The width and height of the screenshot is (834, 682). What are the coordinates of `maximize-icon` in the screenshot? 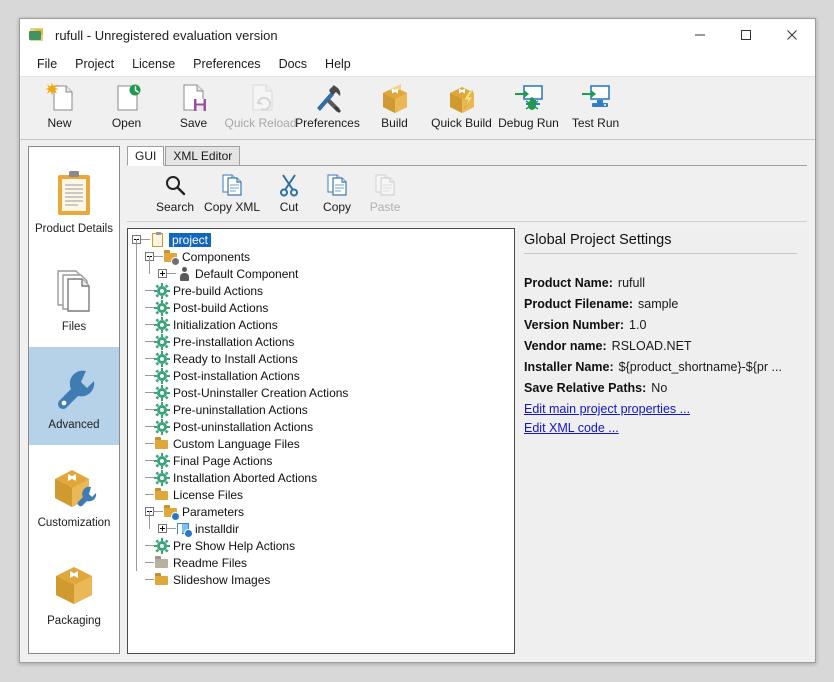 It's located at (746, 35).